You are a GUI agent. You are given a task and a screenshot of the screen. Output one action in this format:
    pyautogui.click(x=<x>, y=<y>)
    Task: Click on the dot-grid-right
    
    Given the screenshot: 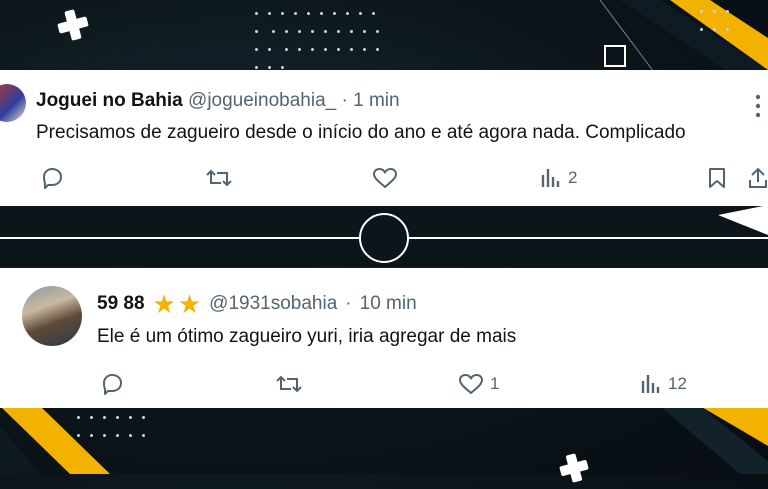 What is the action you would take?
    pyautogui.click(x=715, y=22)
    